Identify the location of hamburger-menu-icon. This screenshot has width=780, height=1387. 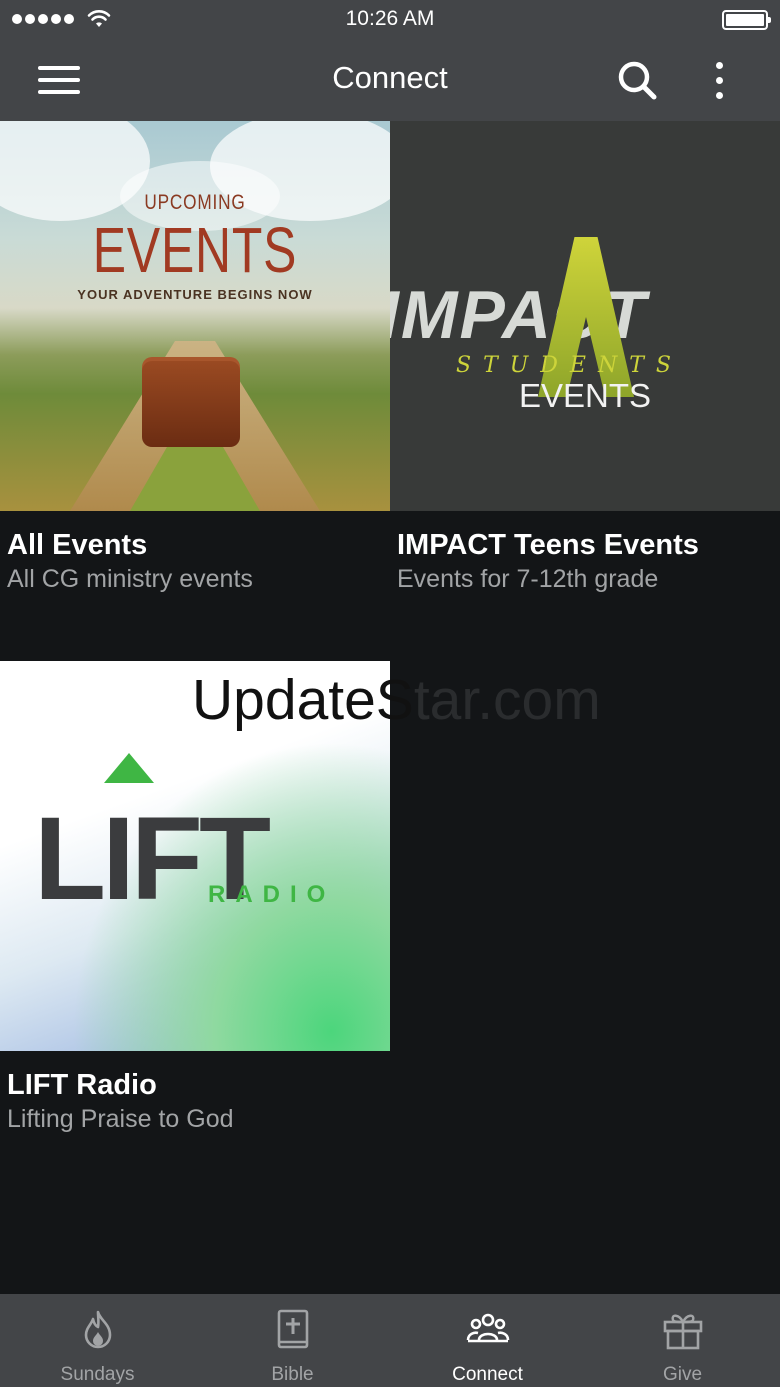
(60, 80).